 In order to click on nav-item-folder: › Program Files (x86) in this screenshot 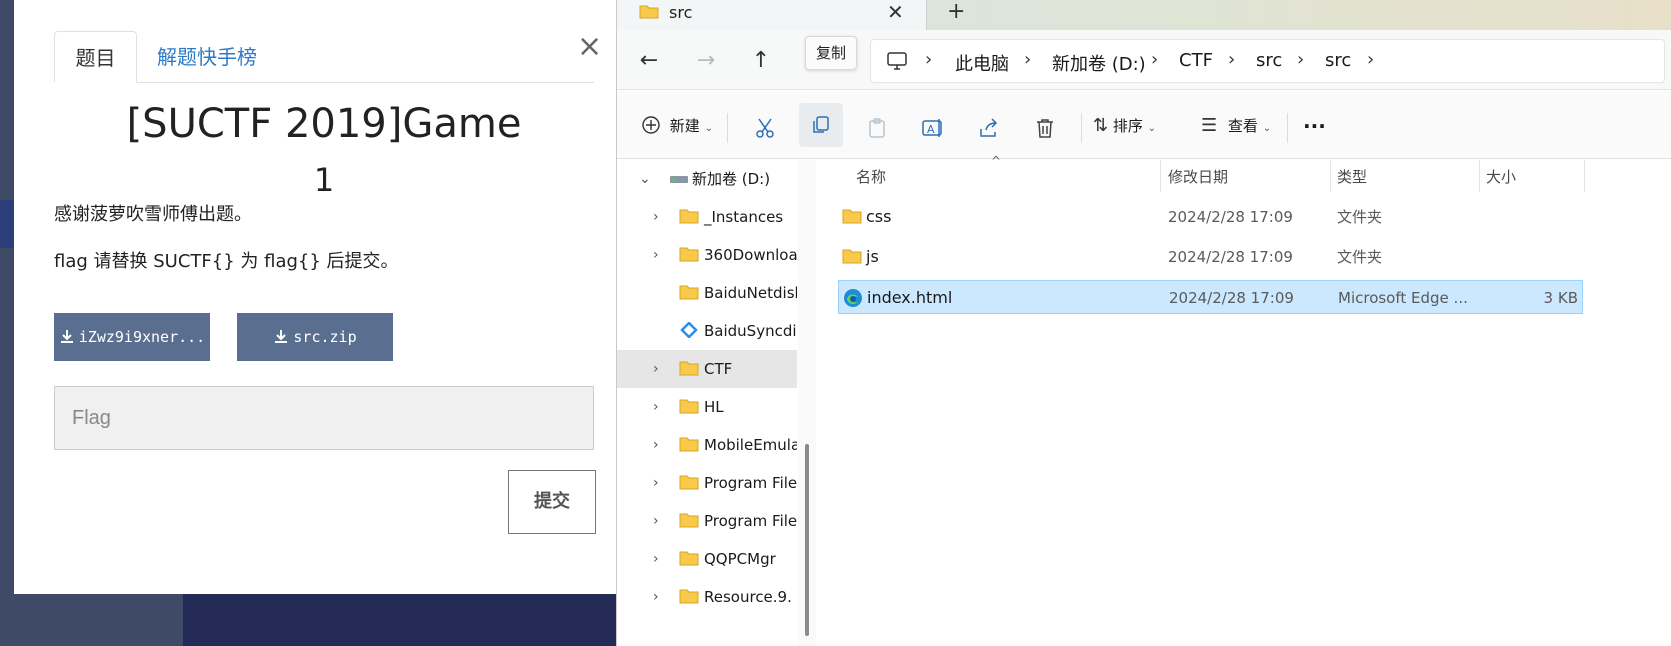, I will do `click(707, 521)`.